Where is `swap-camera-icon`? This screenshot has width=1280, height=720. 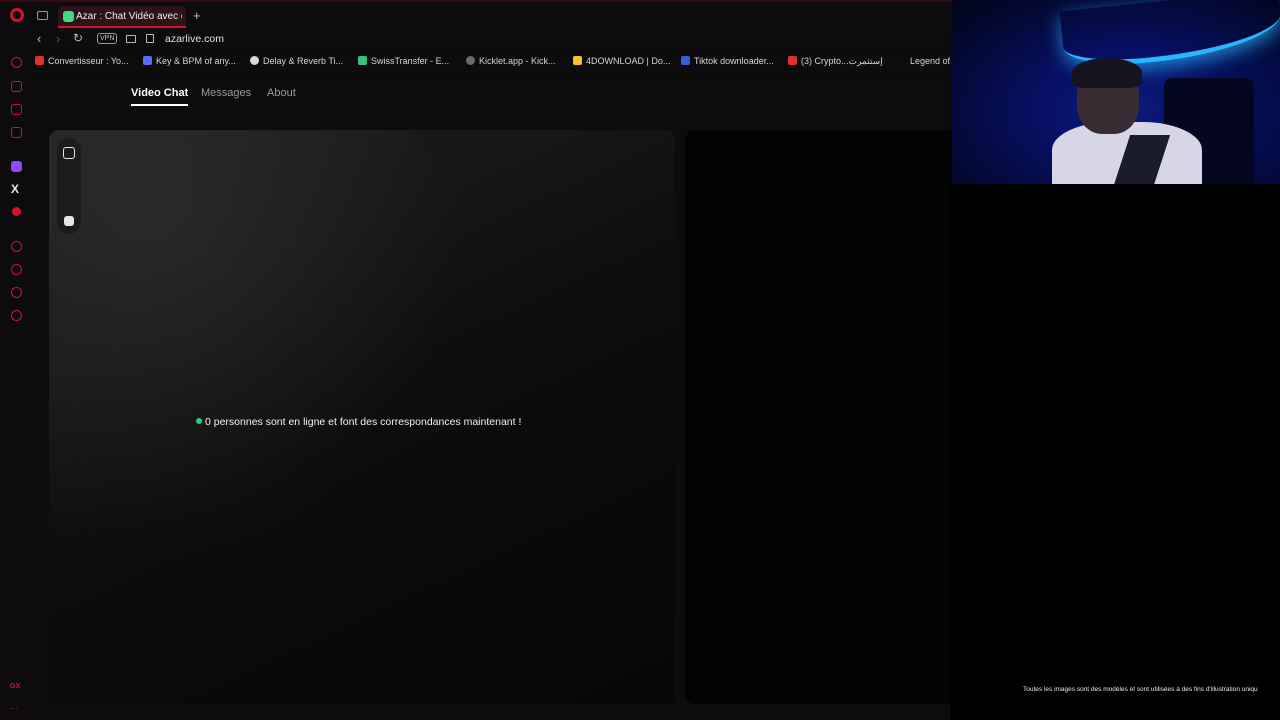
swap-camera-icon is located at coordinates (69, 153).